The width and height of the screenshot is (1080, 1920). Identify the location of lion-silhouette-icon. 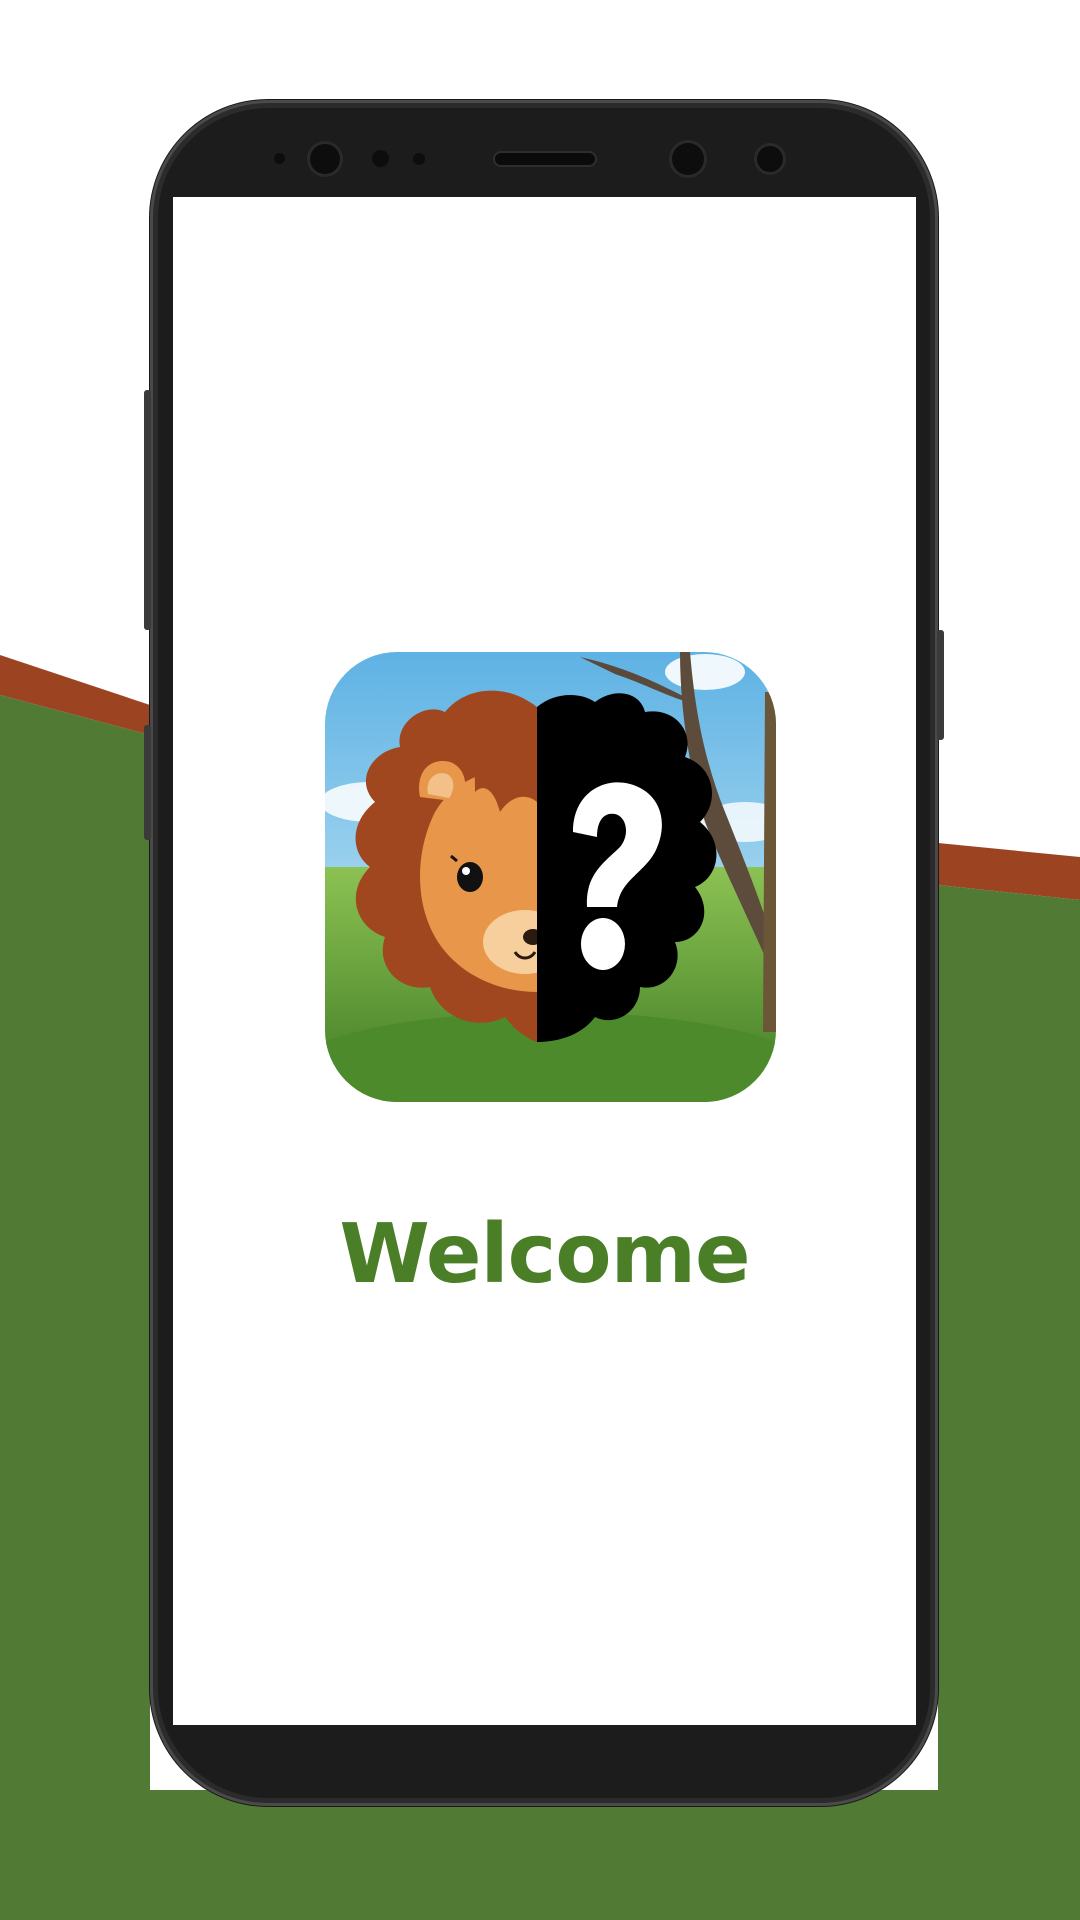
(550, 877).